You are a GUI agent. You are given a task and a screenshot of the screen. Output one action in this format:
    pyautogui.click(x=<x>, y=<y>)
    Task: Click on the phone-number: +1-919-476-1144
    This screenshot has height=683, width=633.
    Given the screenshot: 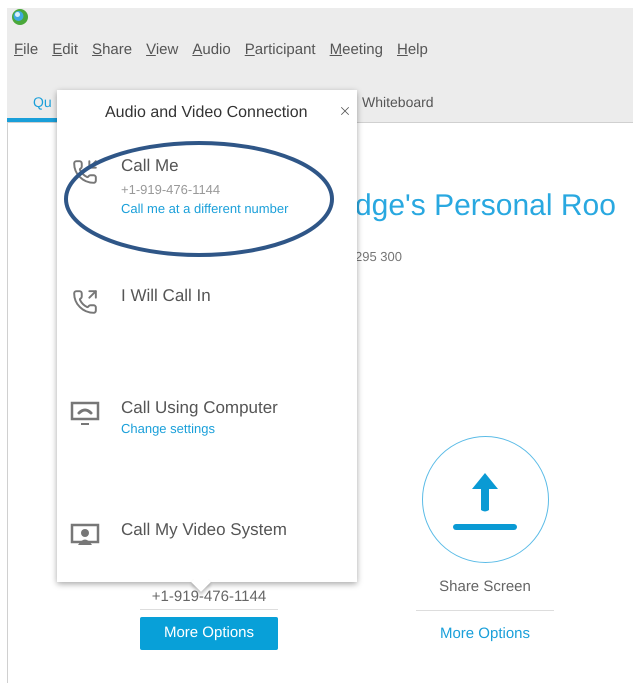 What is the action you would take?
    pyautogui.click(x=209, y=597)
    